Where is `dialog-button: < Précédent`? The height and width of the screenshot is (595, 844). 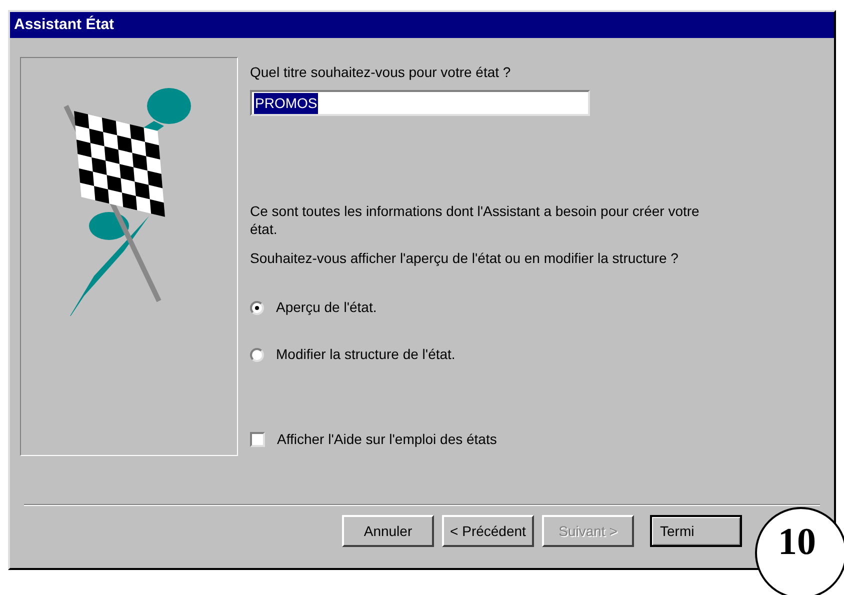 dialog-button: < Précédent is located at coordinates (488, 531).